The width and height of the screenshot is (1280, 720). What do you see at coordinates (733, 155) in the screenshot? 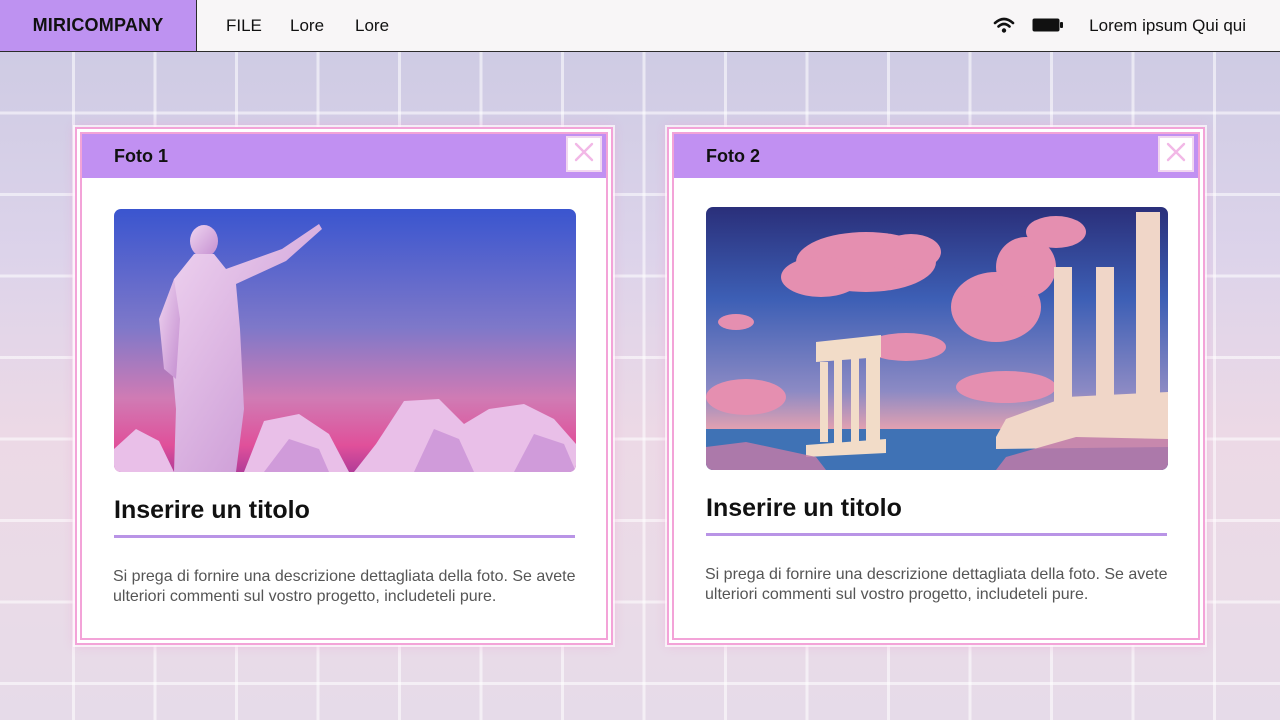
I see `window-title: Foto 2` at bounding box center [733, 155].